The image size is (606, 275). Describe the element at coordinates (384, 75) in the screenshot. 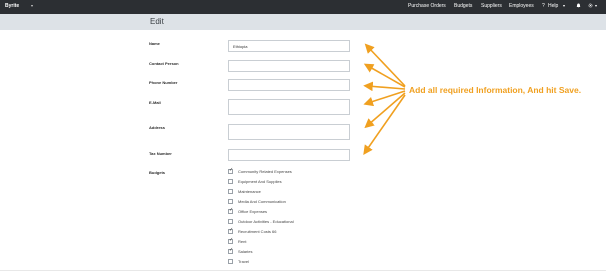

I see `arrow-to-contact` at that location.